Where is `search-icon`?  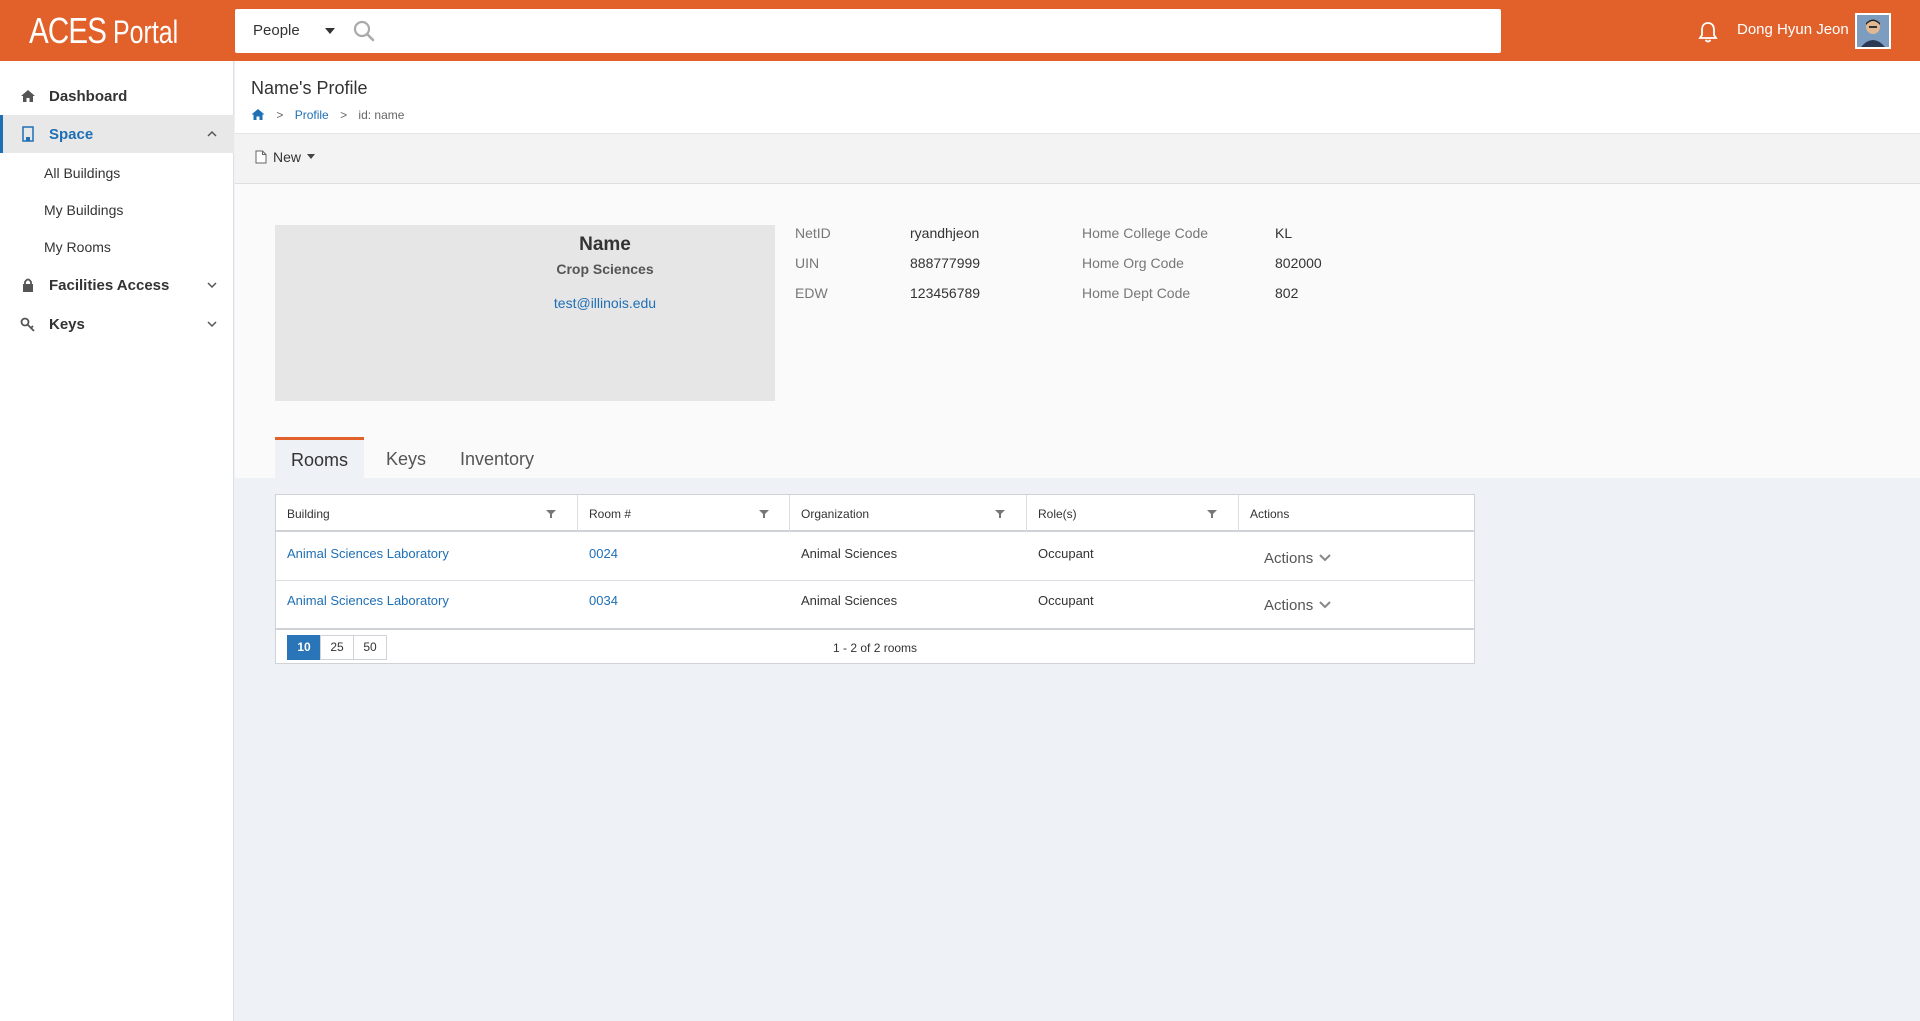
search-icon is located at coordinates (364, 31).